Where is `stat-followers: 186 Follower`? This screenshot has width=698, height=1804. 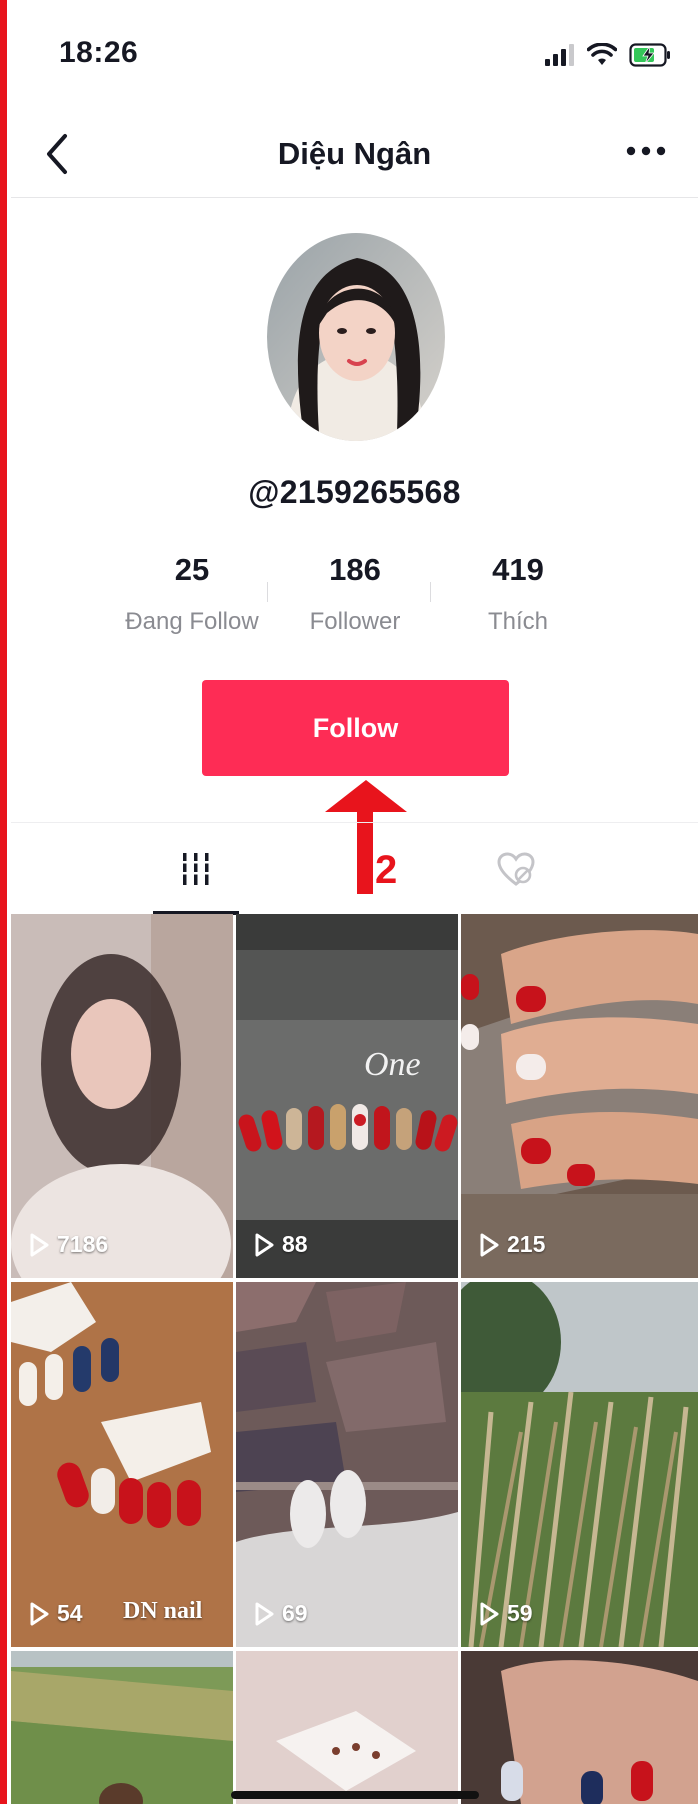 stat-followers: 186 Follower is located at coordinates (355, 594).